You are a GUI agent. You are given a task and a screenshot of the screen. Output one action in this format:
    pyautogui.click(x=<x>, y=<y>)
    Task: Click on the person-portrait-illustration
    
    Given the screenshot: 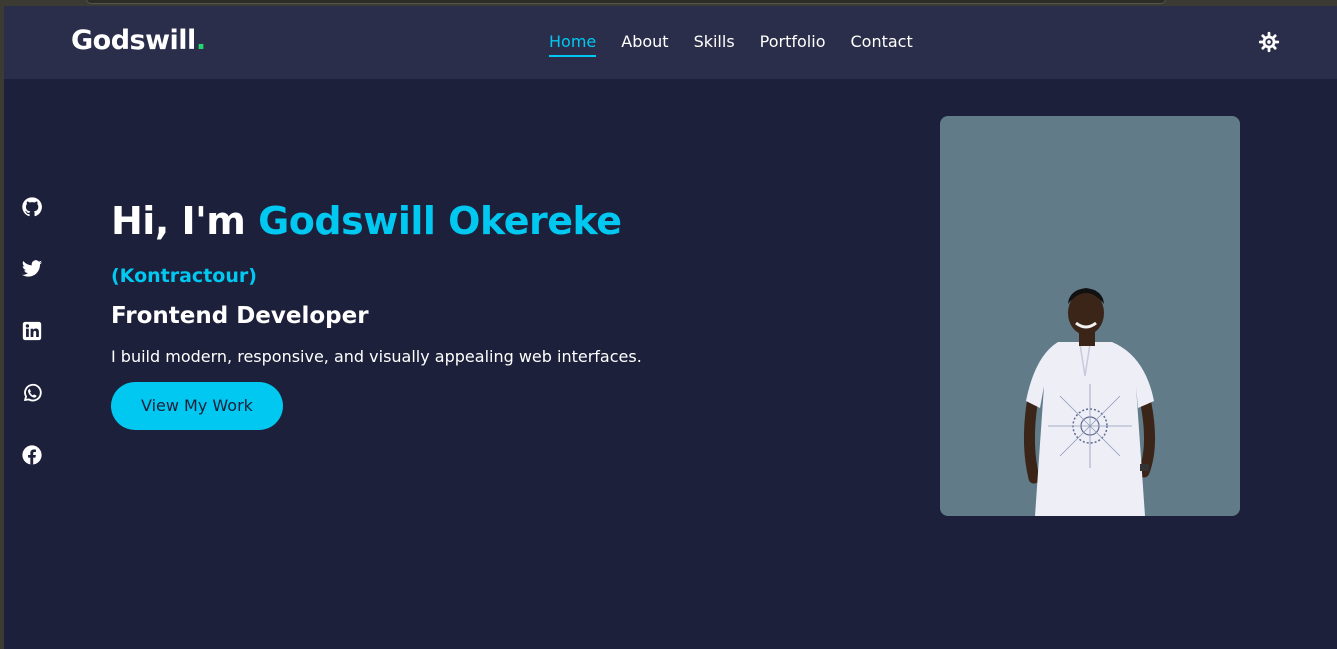 What is the action you would take?
    pyautogui.click(x=1089, y=402)
    